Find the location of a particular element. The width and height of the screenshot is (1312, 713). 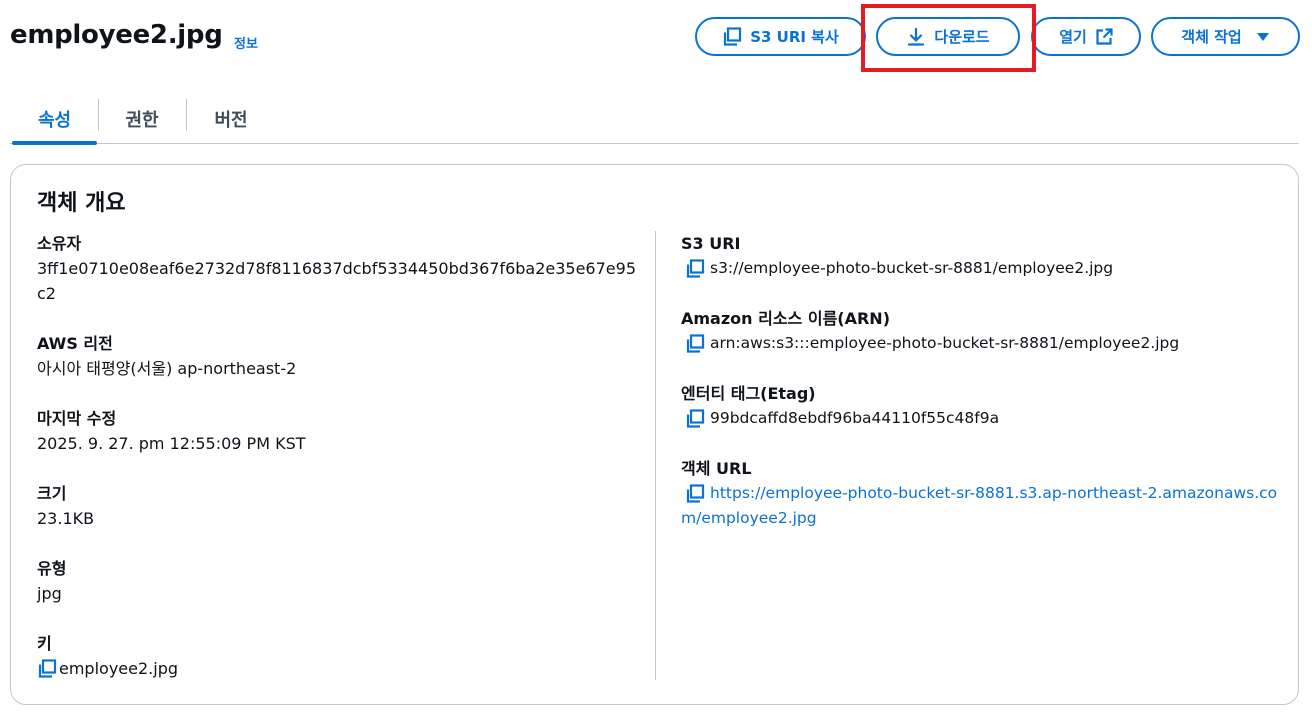

field-type: 유형 jpg is located at coordinates (337, 581).